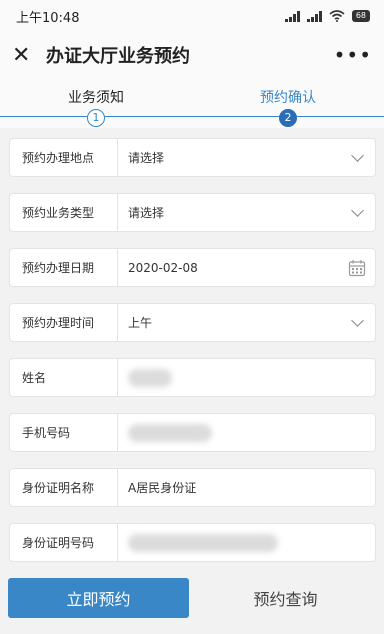 Image resolution: width=384 pixels, height=634 pixels. What do you see at coordinates (150, 377) in the screenshot?
I see `redacted-name` at bounding box center [150, 377].